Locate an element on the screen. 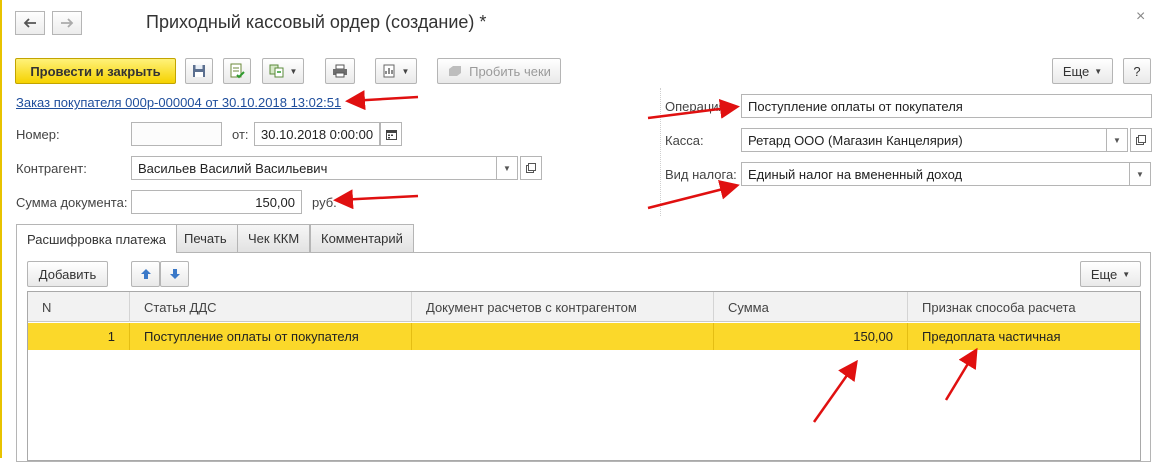 Image resolution: width=1158 pixels, height=462 pixels. tab-payment-details: Расшифровка платежа is located at coordinates (96, 238).